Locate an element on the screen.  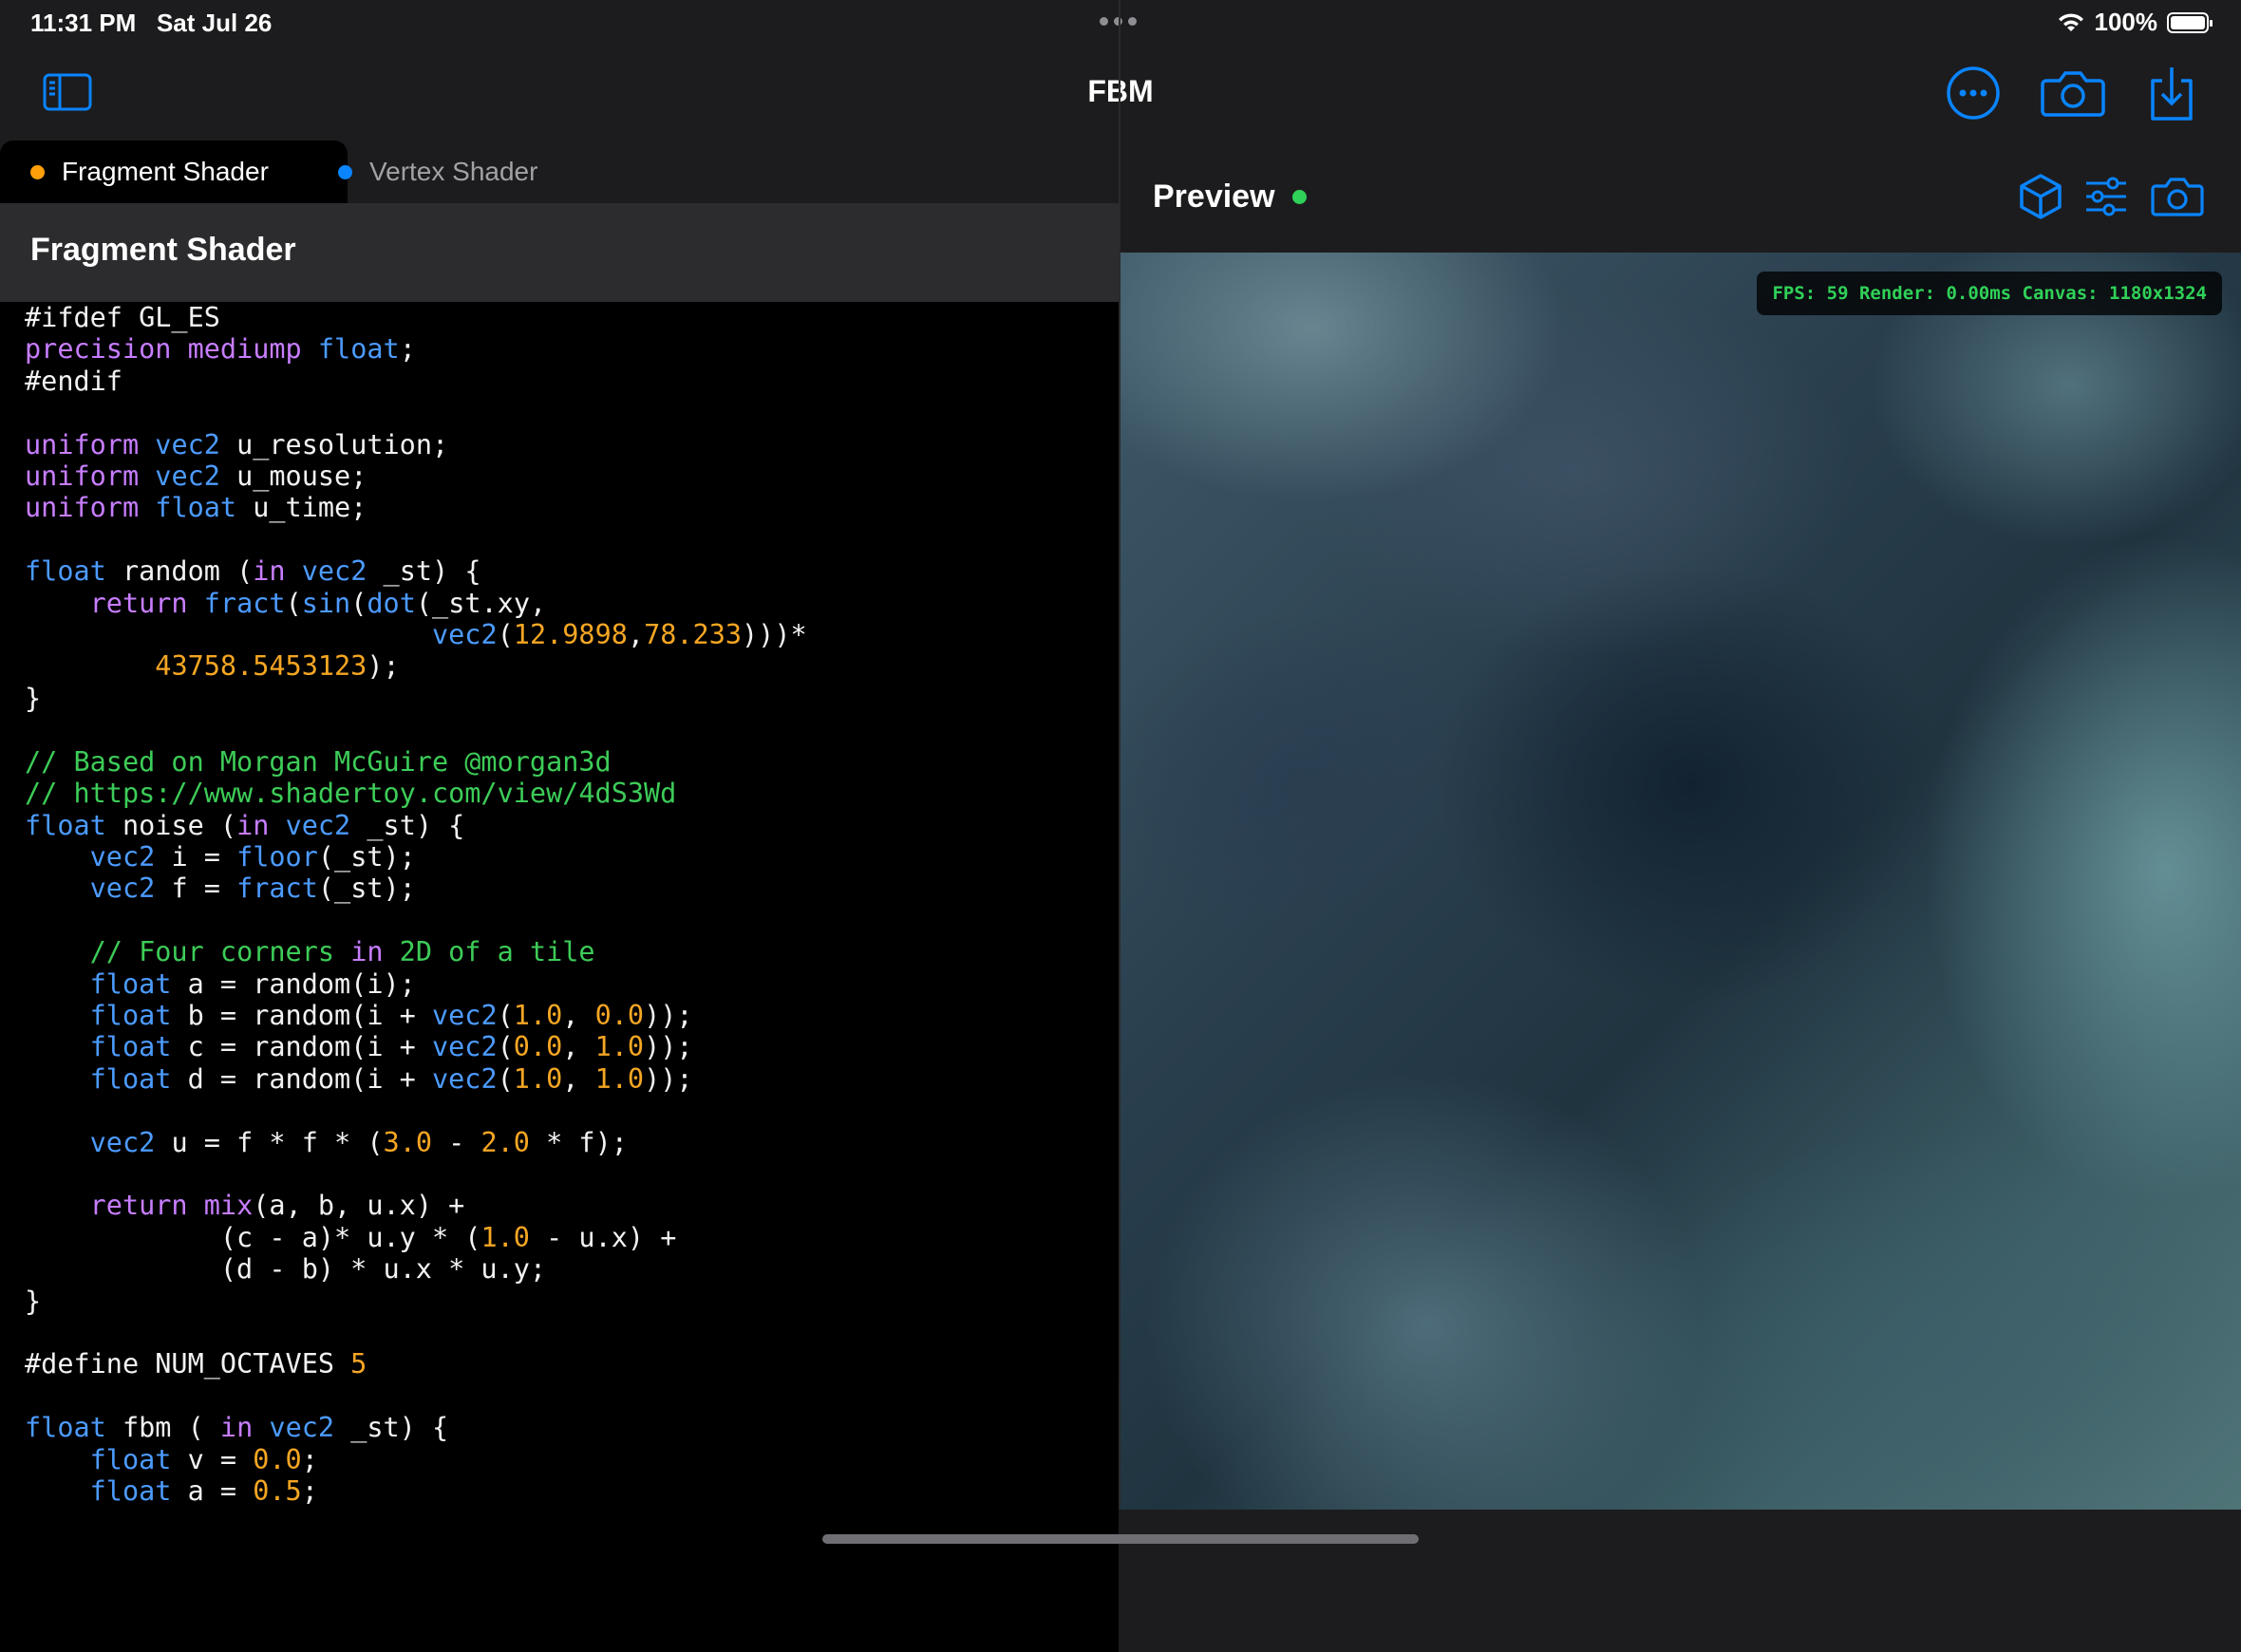
code-token: 1.0 is located at coordinates (619, 1078).